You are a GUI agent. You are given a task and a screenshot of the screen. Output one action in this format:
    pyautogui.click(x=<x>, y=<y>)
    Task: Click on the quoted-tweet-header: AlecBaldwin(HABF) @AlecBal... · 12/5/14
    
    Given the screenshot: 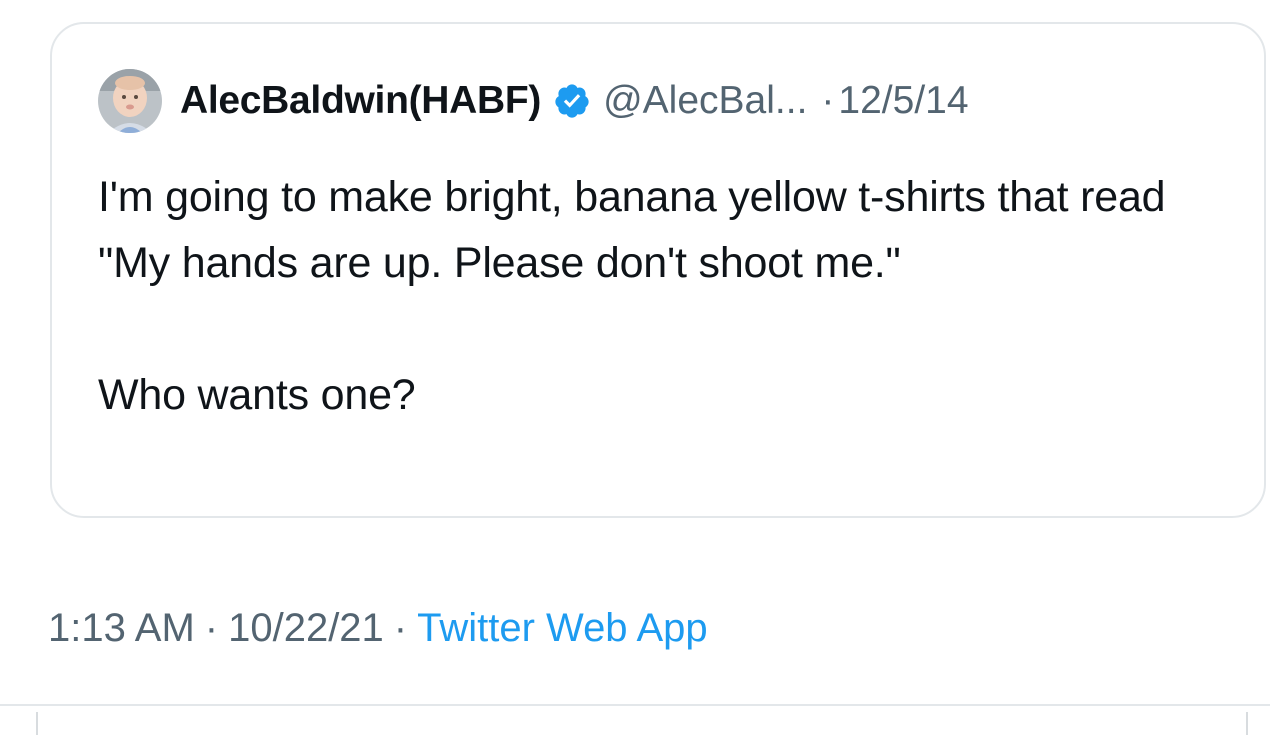 What is the action you would take?
    pyautogui.click(x=533, y=101)
    